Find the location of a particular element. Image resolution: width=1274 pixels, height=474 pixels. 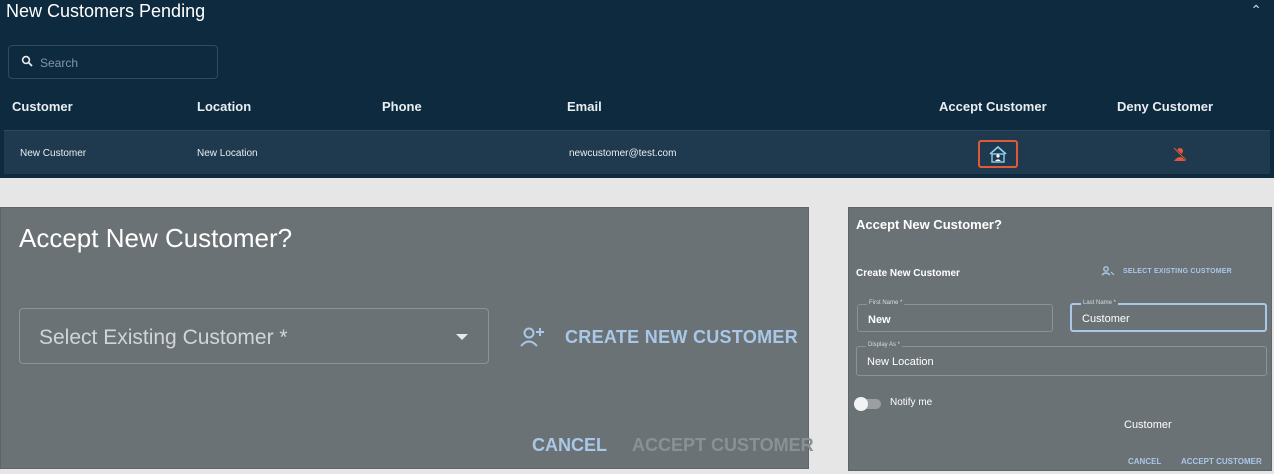

first-name-field: First Name * New is located at coordinates (955, 316).